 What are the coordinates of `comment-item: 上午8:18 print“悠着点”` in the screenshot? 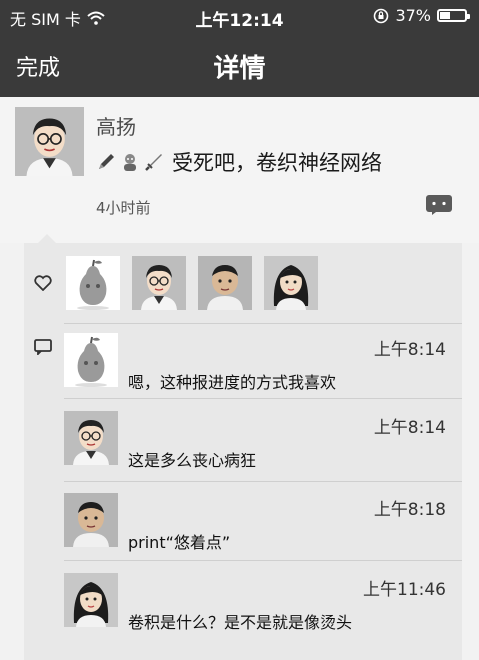 It's located at (243, 520).